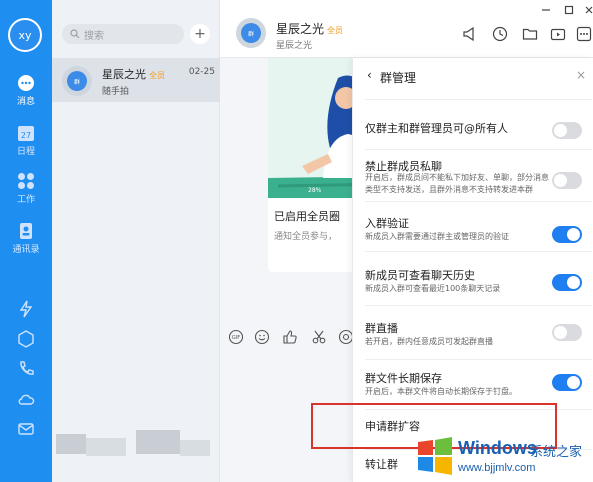 The width and height of the screenshot is (593, 482). What do you see at coordinates (478, 227) in the screenshot?
I see `setting-join-verify: 入群验证 新成员入群需要通过群主或管理员的验证` at bounding box center [478, 227].